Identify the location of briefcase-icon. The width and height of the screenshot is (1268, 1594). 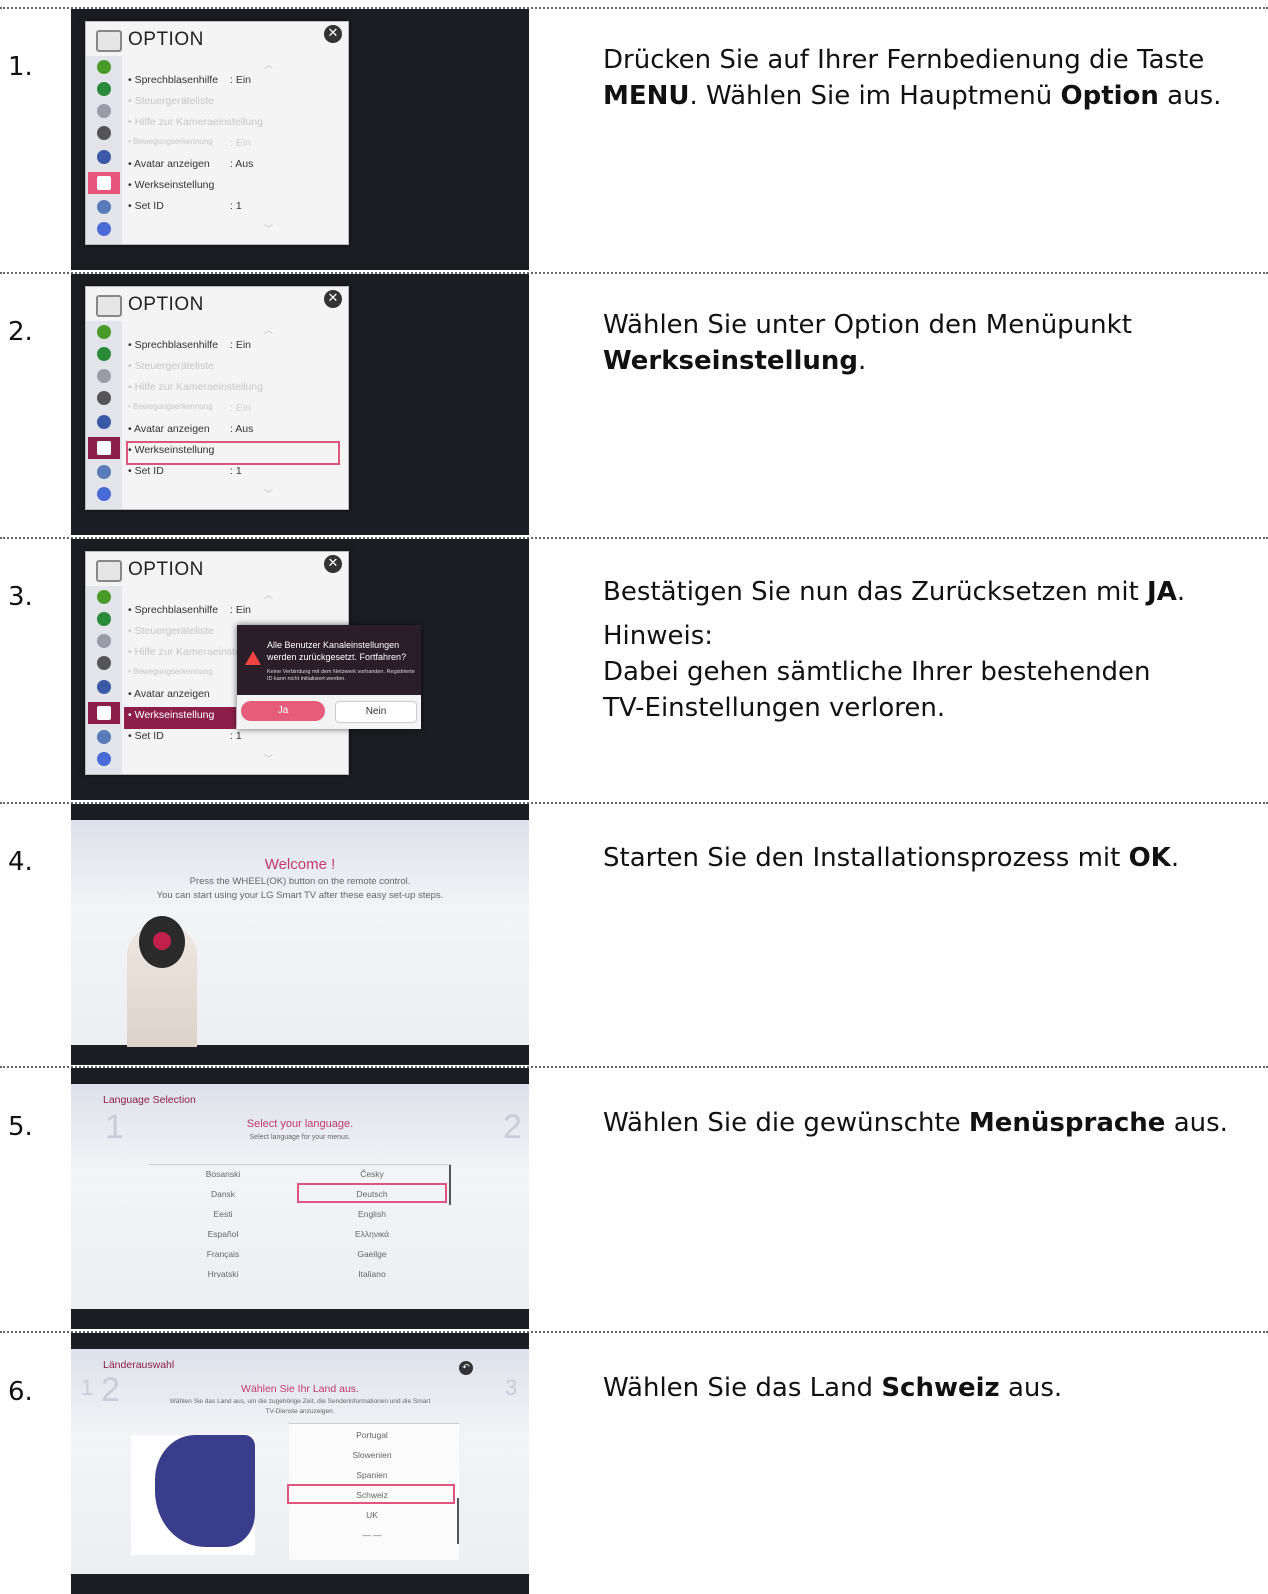
(109, 41).